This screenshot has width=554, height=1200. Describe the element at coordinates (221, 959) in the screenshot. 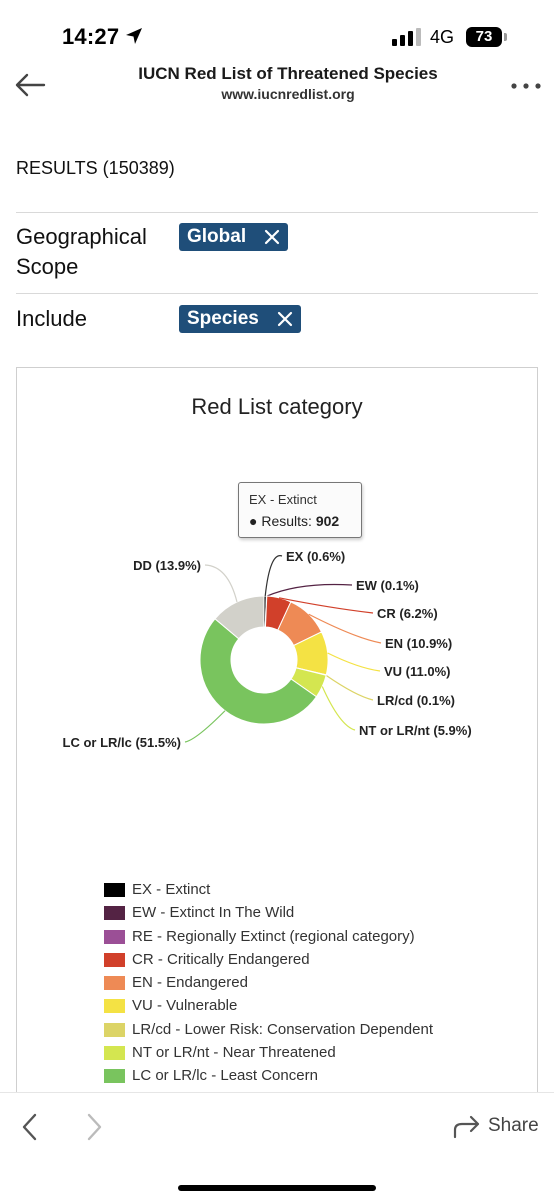

I see `legend-label: CR - Critically Endangered` at that location.